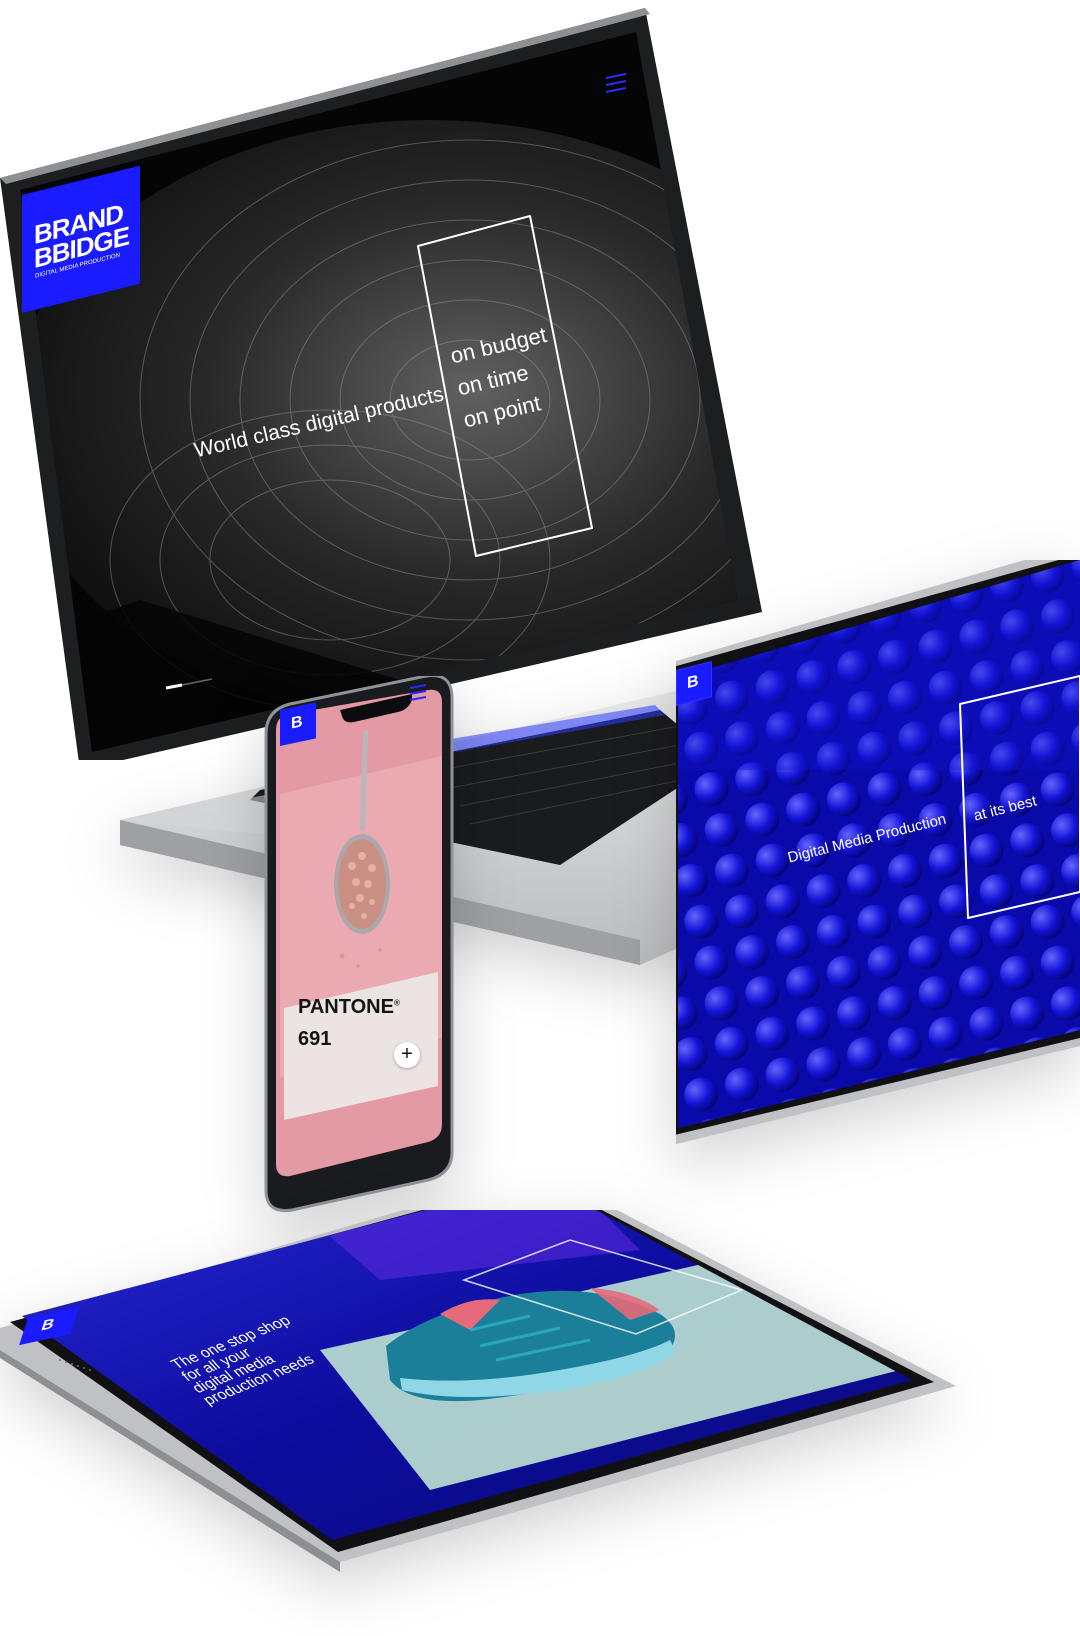  I want to click on add-button: +, so click(407, 1055).